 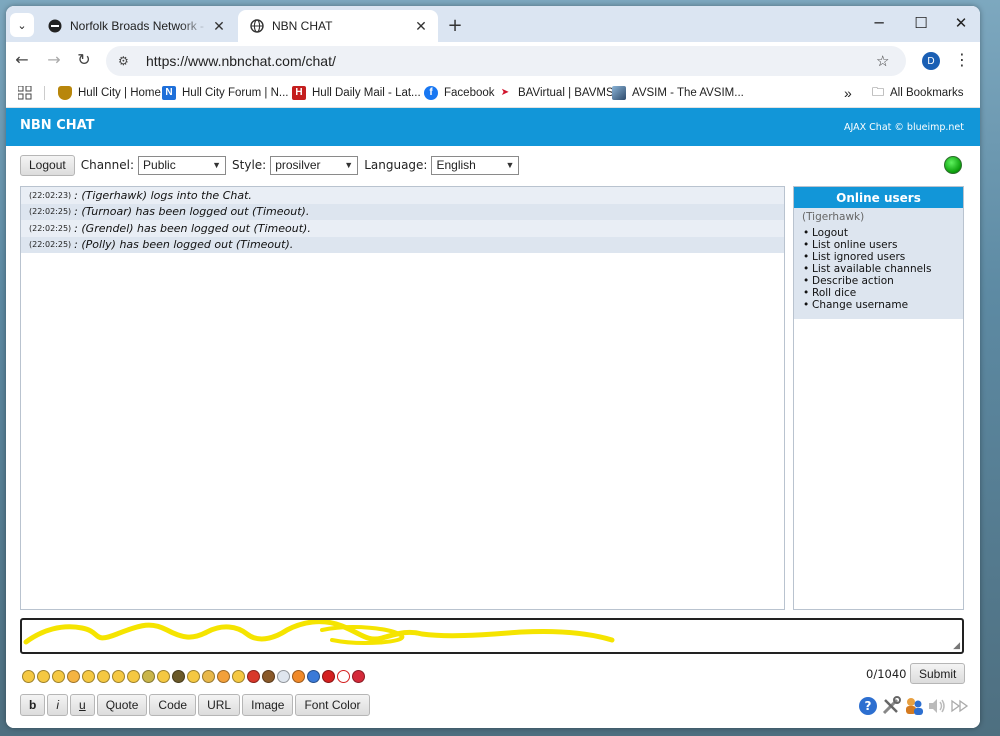 I want to click on message-text: : (Tigerhawk) logs into the Chat., so click(x=163, y=195).